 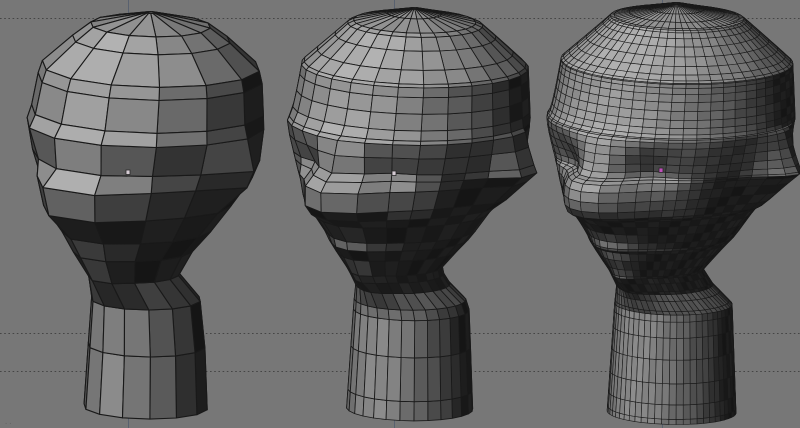 I want to click on origin-dot-medium, so click(x=394, y=173).